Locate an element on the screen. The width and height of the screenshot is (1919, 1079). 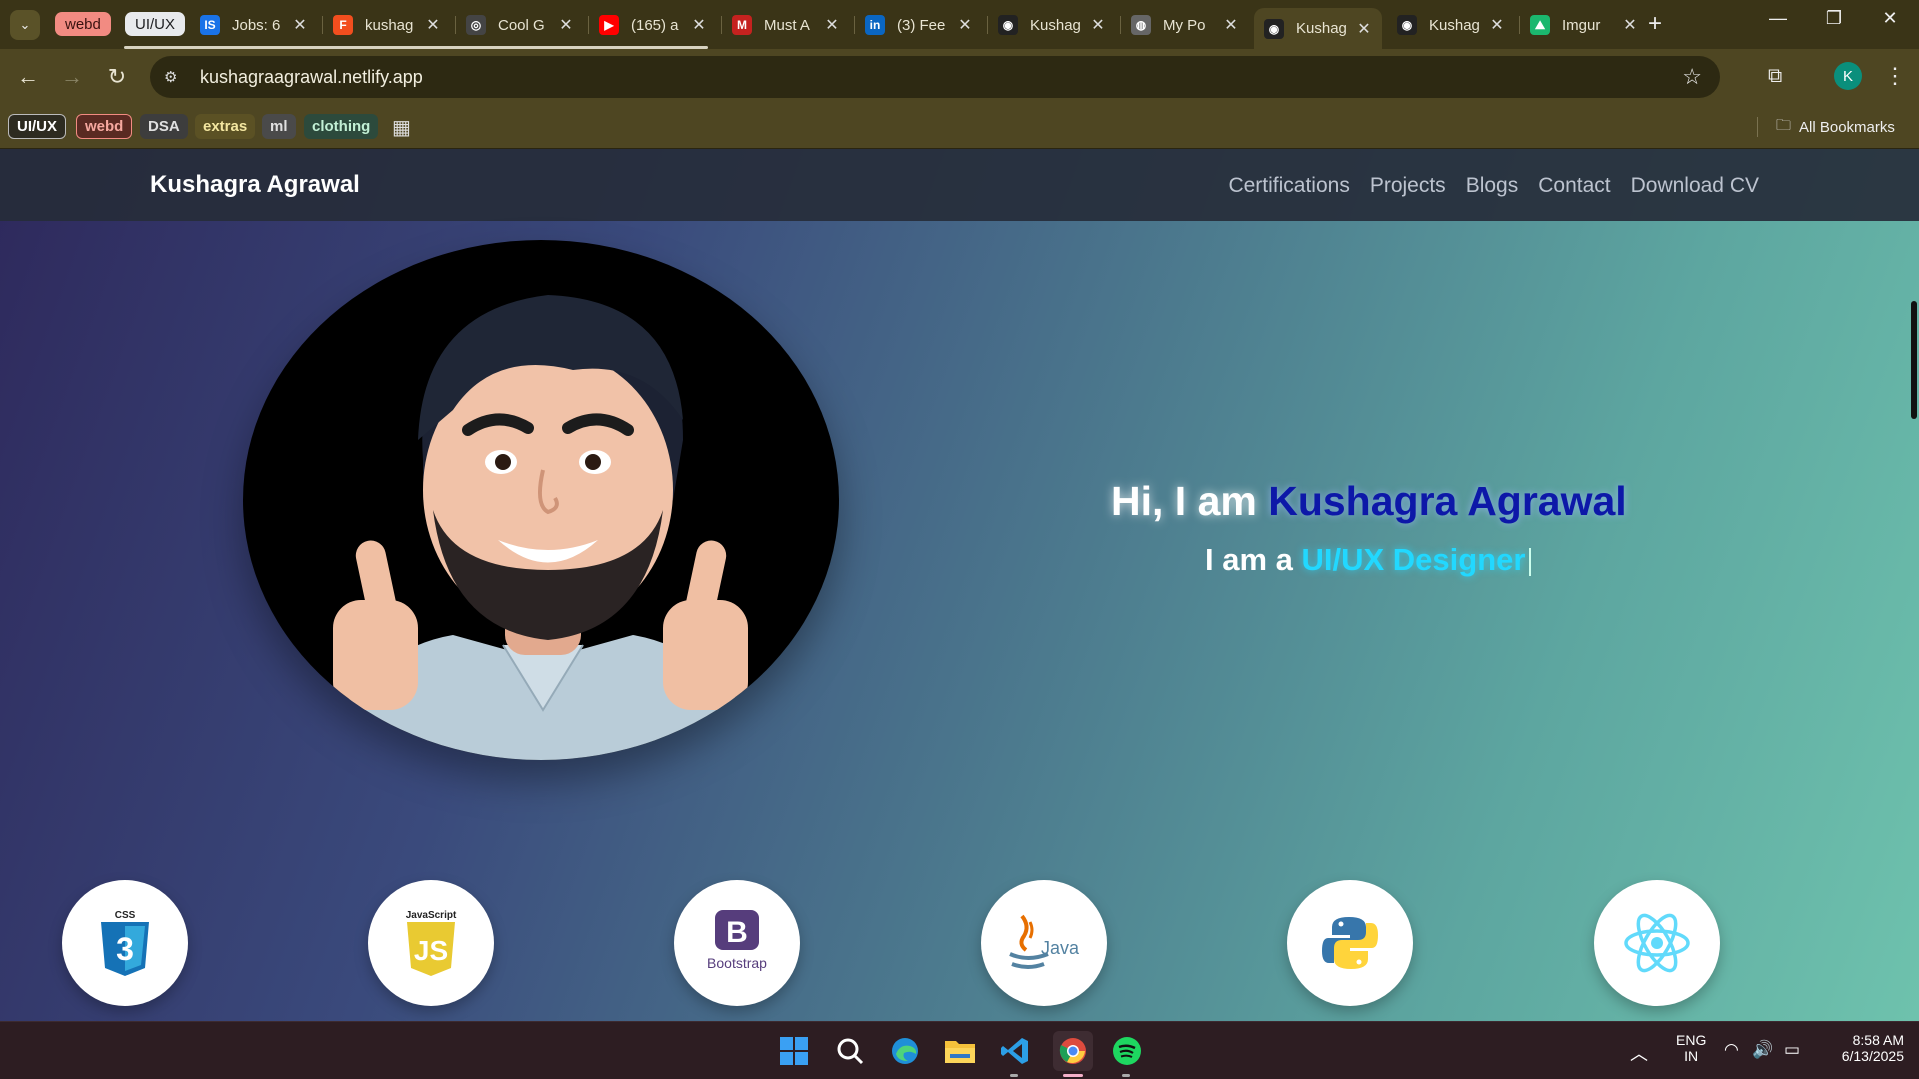
nav-link-download-cv: Download CV is located at coordinates (1695, 186).